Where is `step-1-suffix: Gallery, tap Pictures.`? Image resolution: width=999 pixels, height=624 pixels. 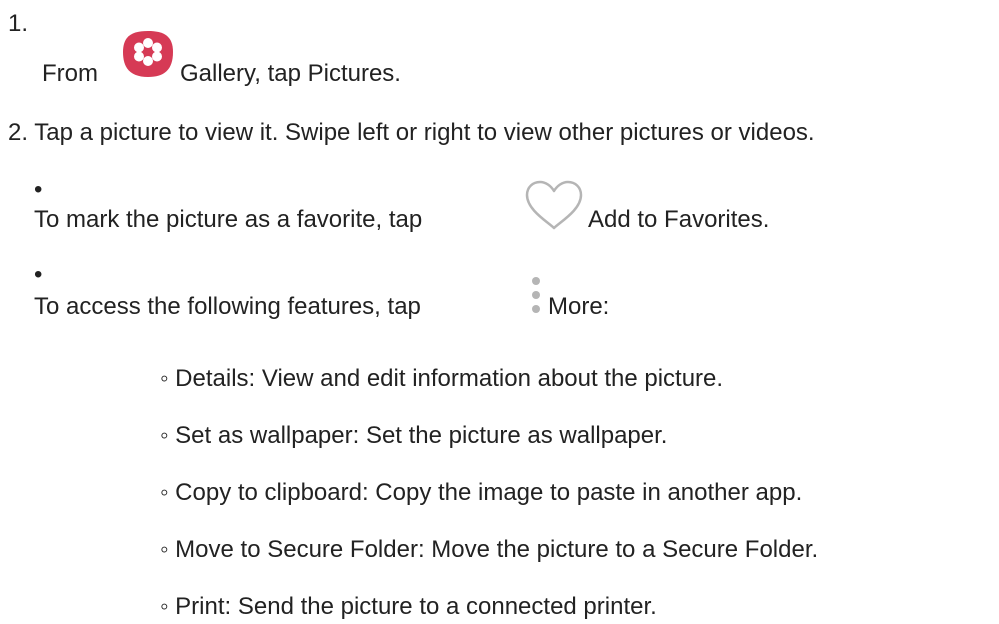 step-1-suffix: Gallery, tap Pictures. is located at coordinates (290, 73).